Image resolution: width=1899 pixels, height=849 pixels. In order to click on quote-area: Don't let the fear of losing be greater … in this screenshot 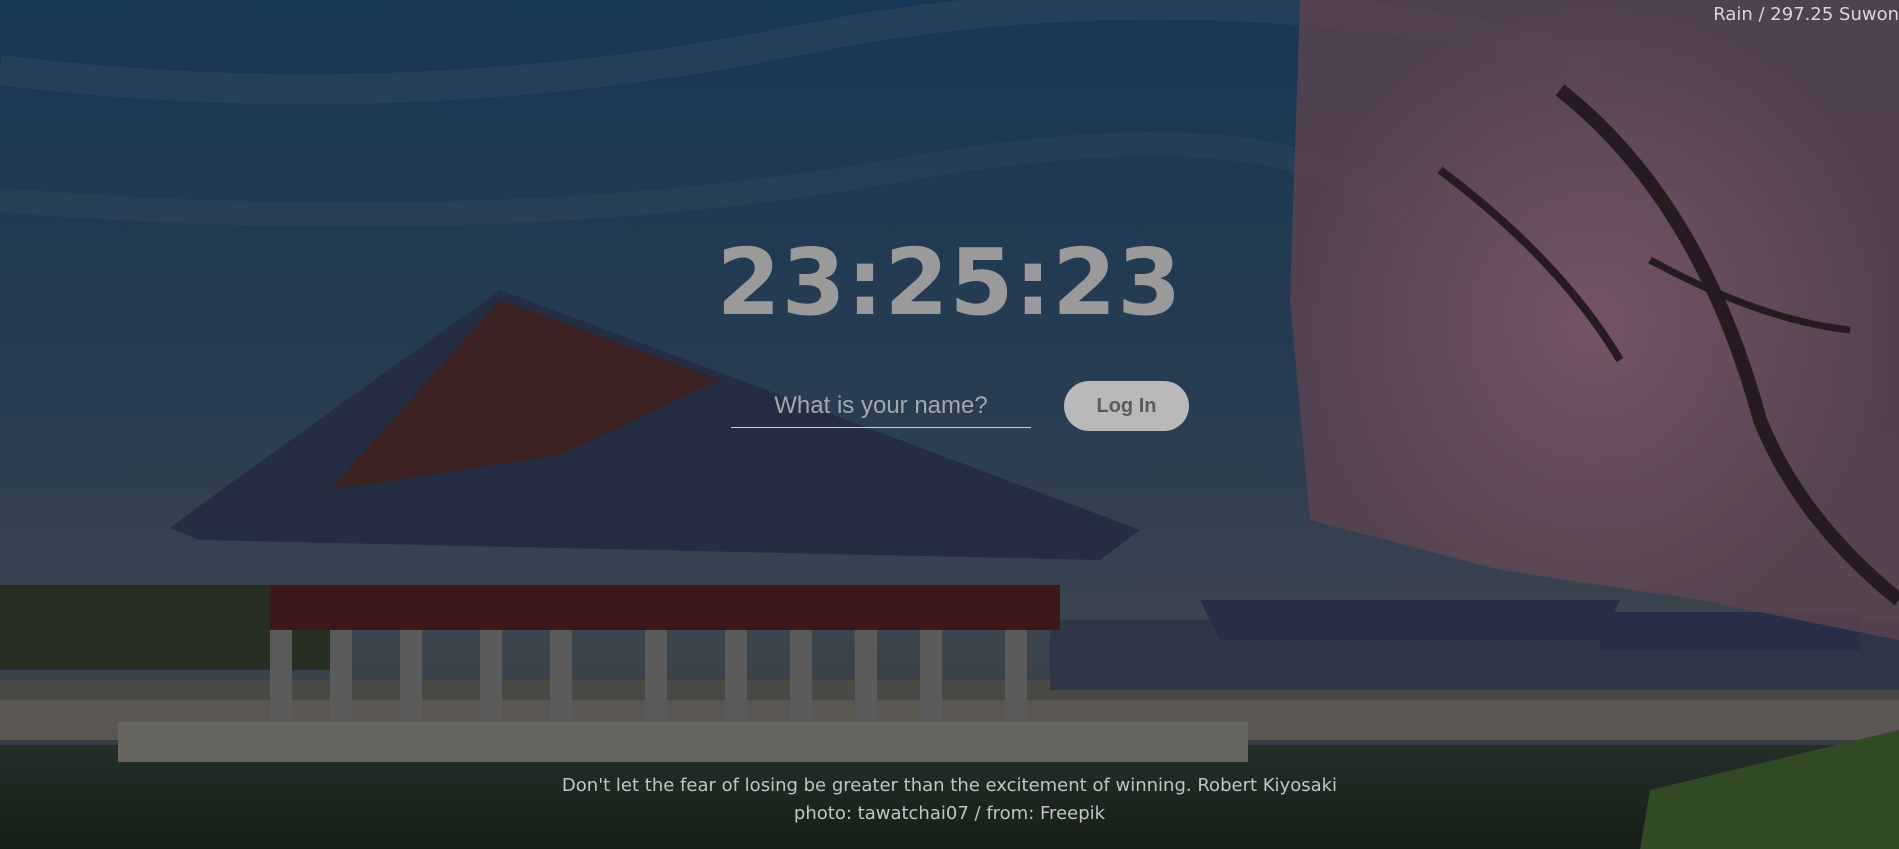, I will do `click(949, 800)`.